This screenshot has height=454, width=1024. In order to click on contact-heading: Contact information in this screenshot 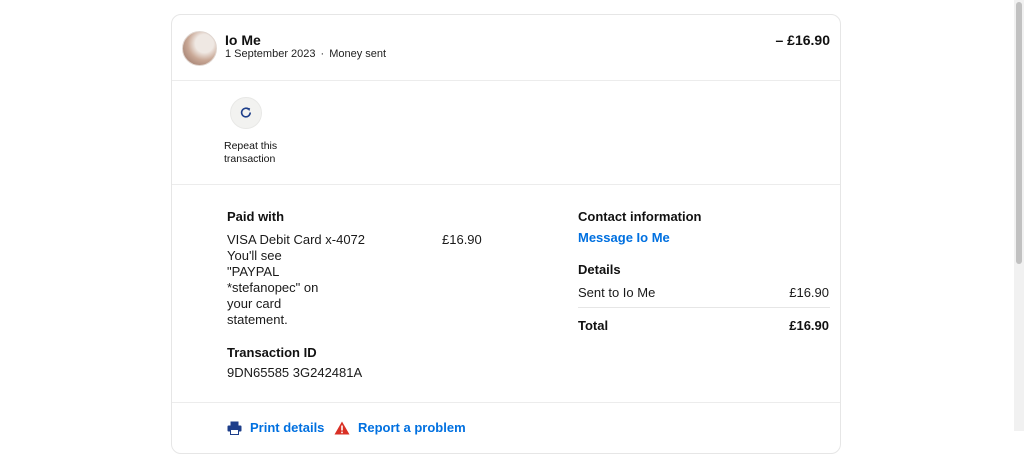, I will do `click(640, 216)`.